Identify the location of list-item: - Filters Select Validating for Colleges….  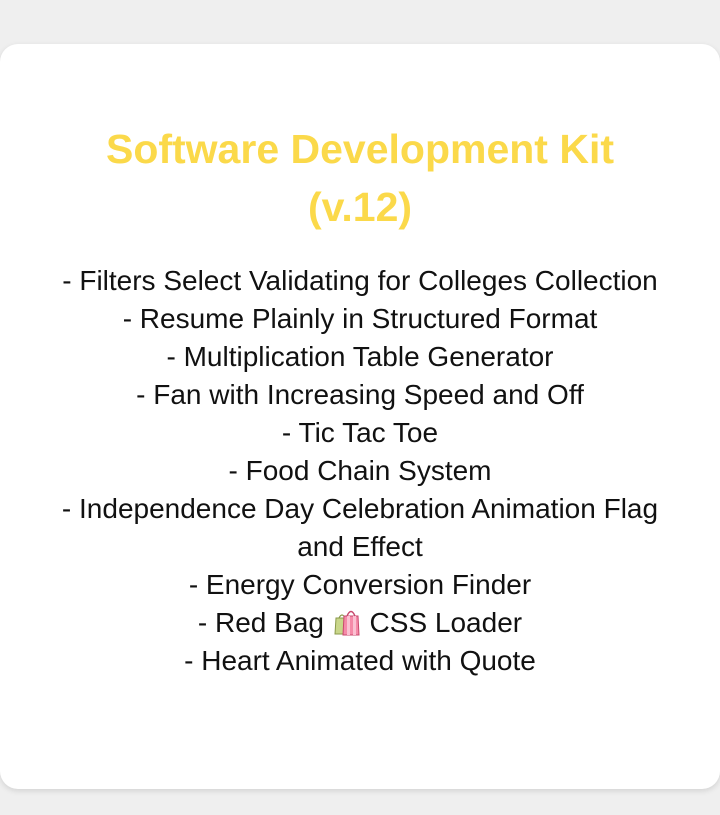
(360, 280).